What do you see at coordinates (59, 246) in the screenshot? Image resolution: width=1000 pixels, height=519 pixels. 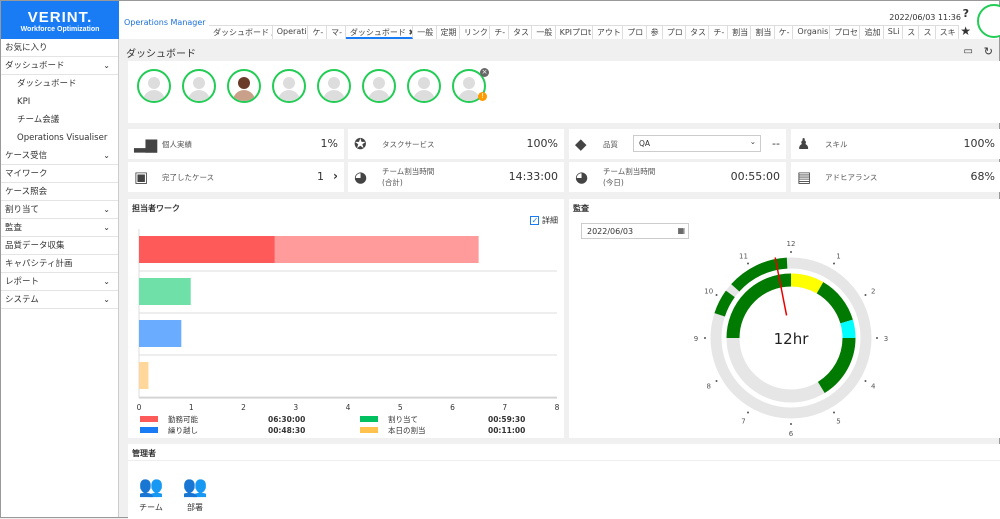 I see `sidebar-item: 品質データ収集` at bounding box center [59, 246].